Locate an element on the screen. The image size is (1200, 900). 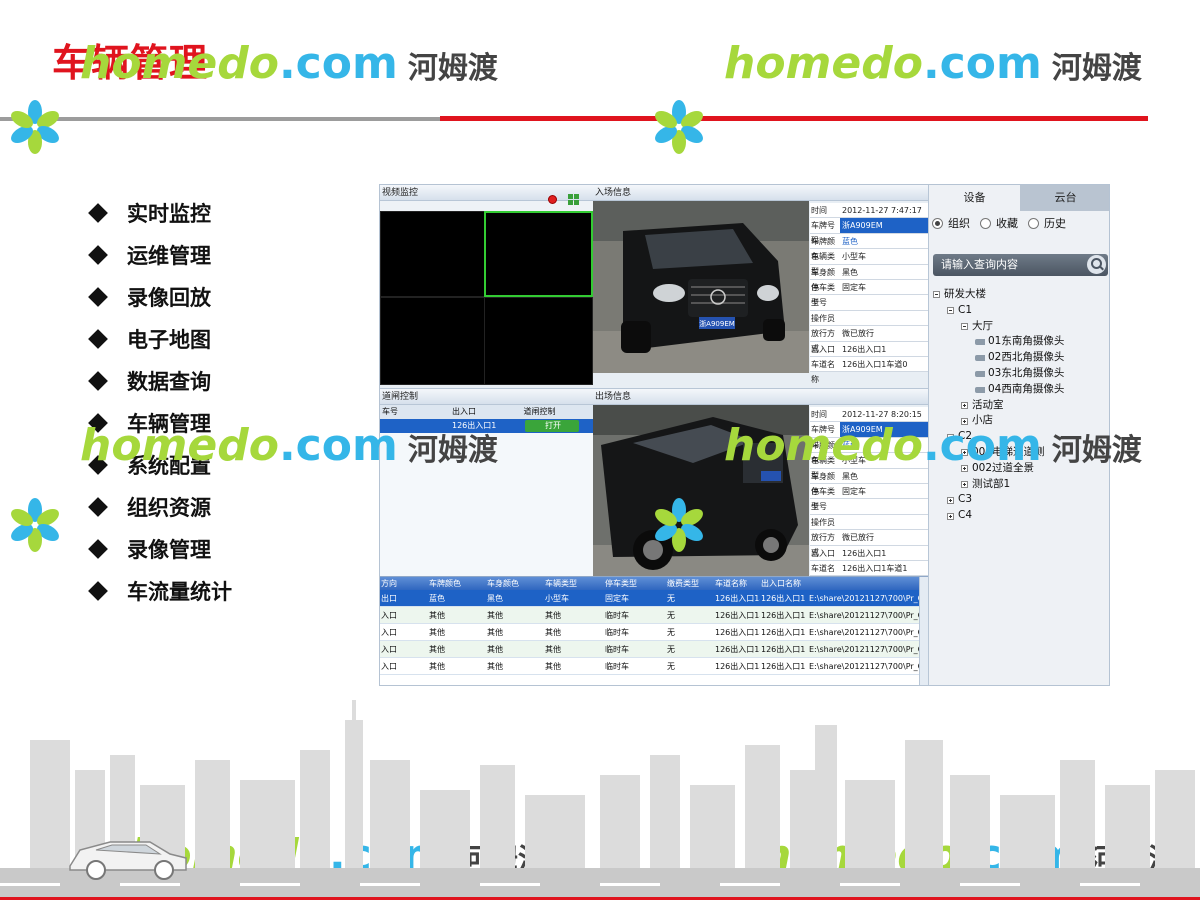
tree-node: C1 is located at coordinates (1021, 311).